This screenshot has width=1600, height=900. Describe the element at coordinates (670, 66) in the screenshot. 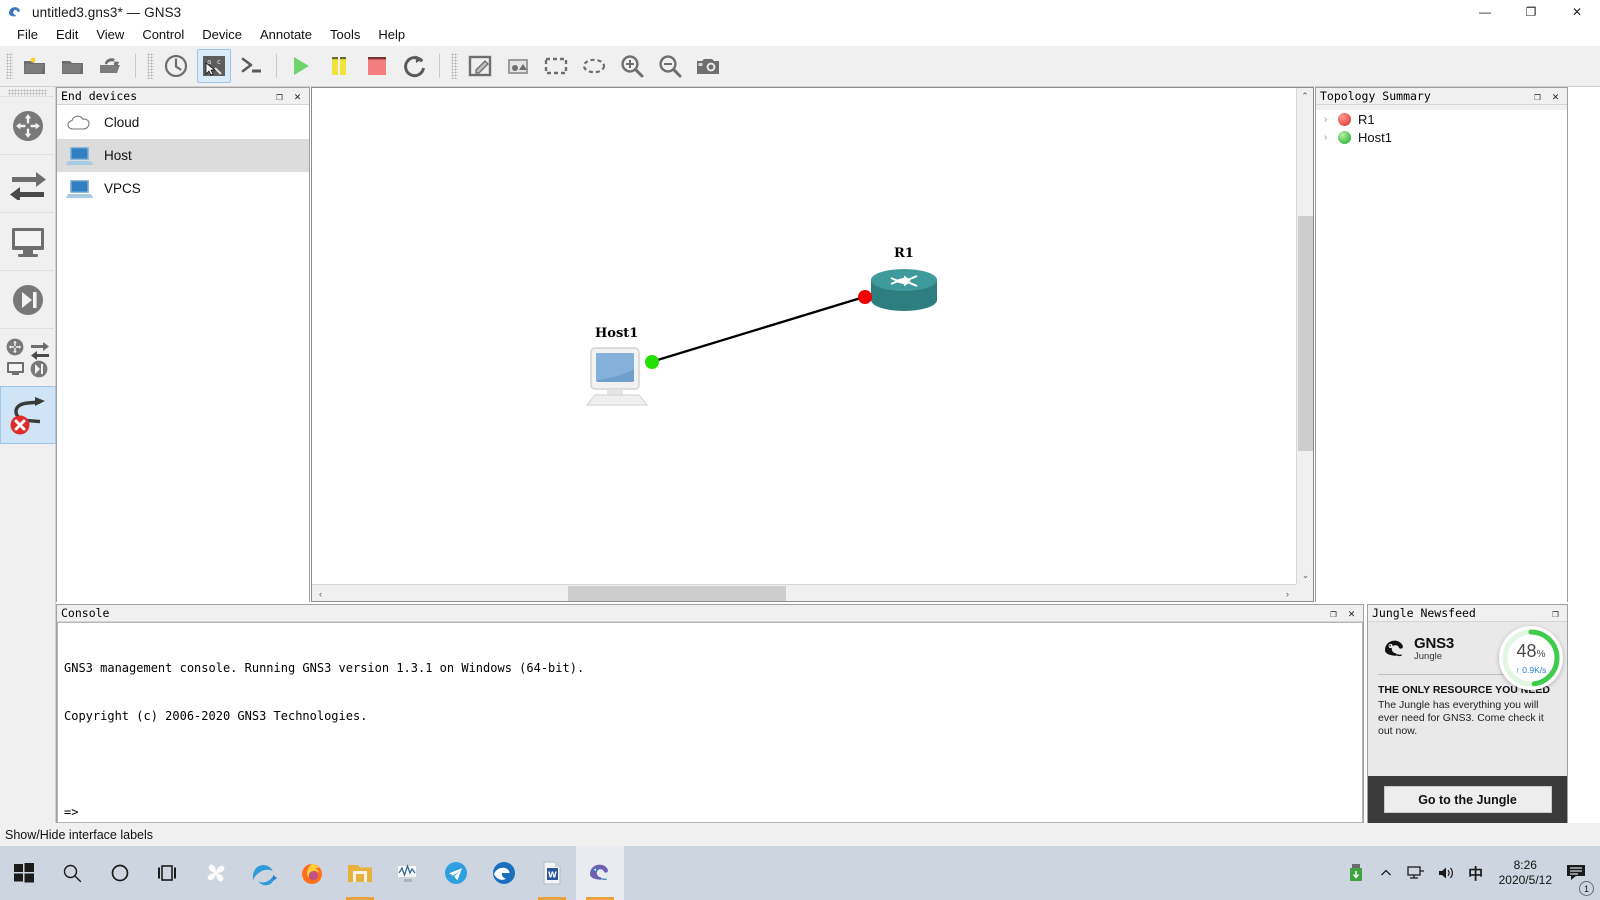

I see `zoom-out-button` at that location.